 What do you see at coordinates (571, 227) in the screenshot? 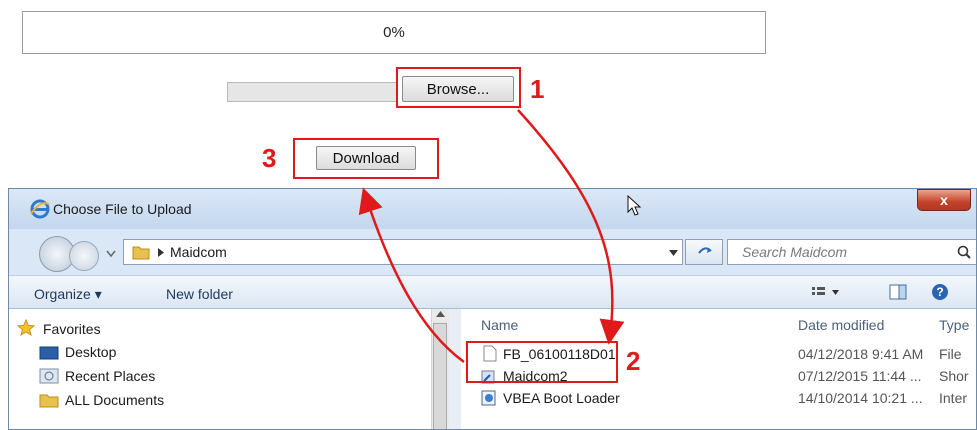
I see `arrow-browse-to-file` at bounding box center [571, 227].